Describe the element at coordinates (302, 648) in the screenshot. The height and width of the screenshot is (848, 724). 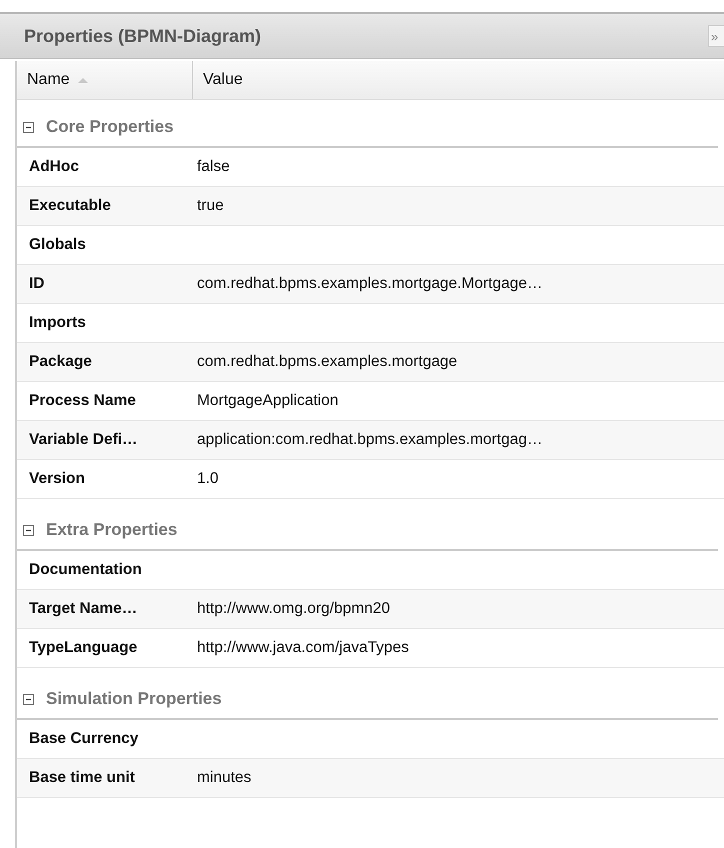
I see `property-value: http://www.java.com/javaTypes` at that location.